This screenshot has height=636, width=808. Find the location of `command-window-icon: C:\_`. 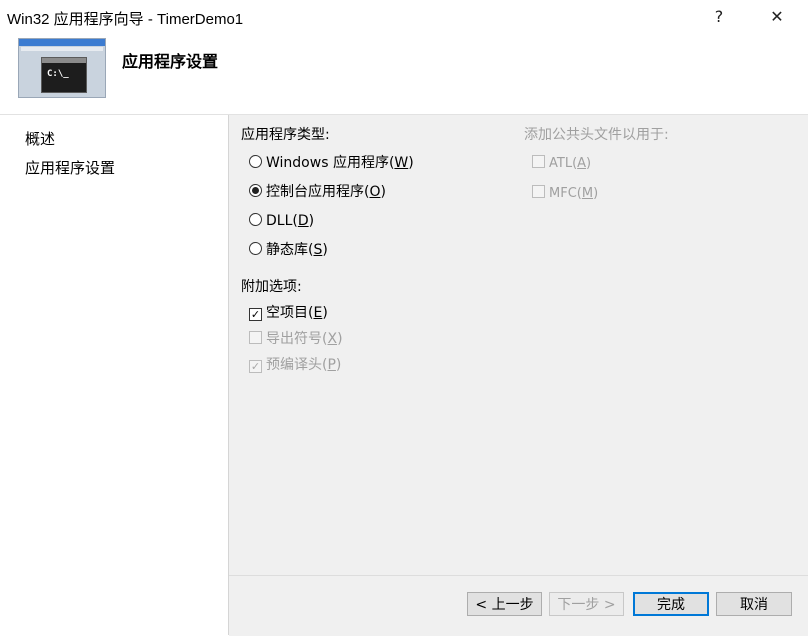

command-window-icon: C:\_ is located at coordinates (64, 75).